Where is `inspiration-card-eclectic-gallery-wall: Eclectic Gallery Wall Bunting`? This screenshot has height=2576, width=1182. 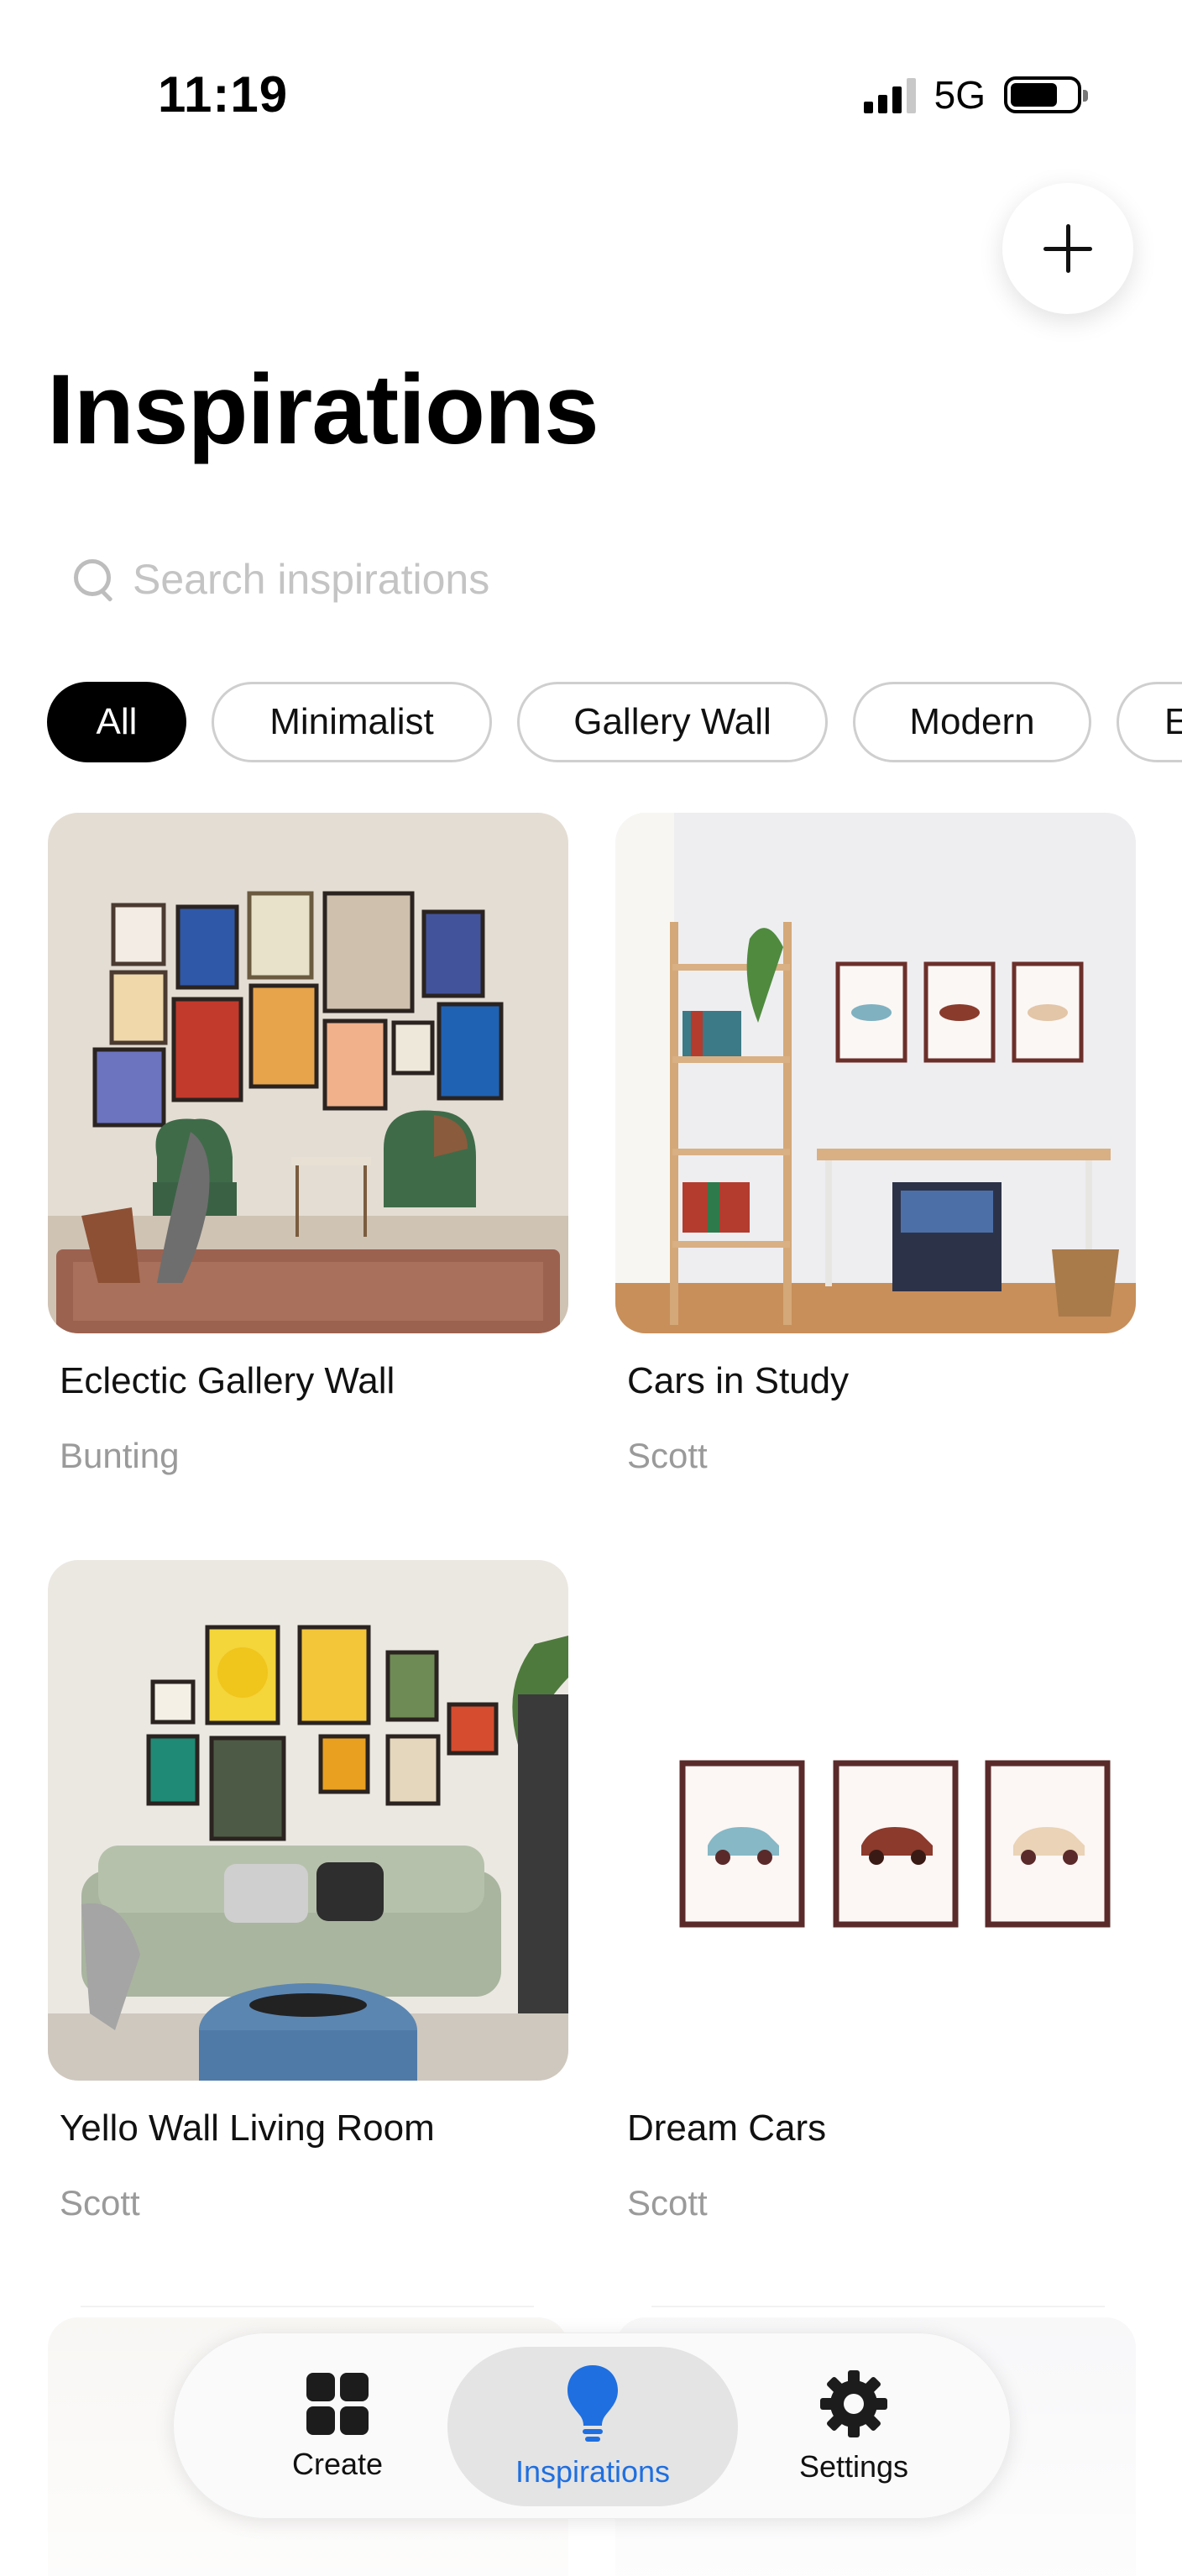
inspiration-card-eclectic-gallery-wall: Eclectic Gallery Wall Bunting is located at coordinates (308, 1144).